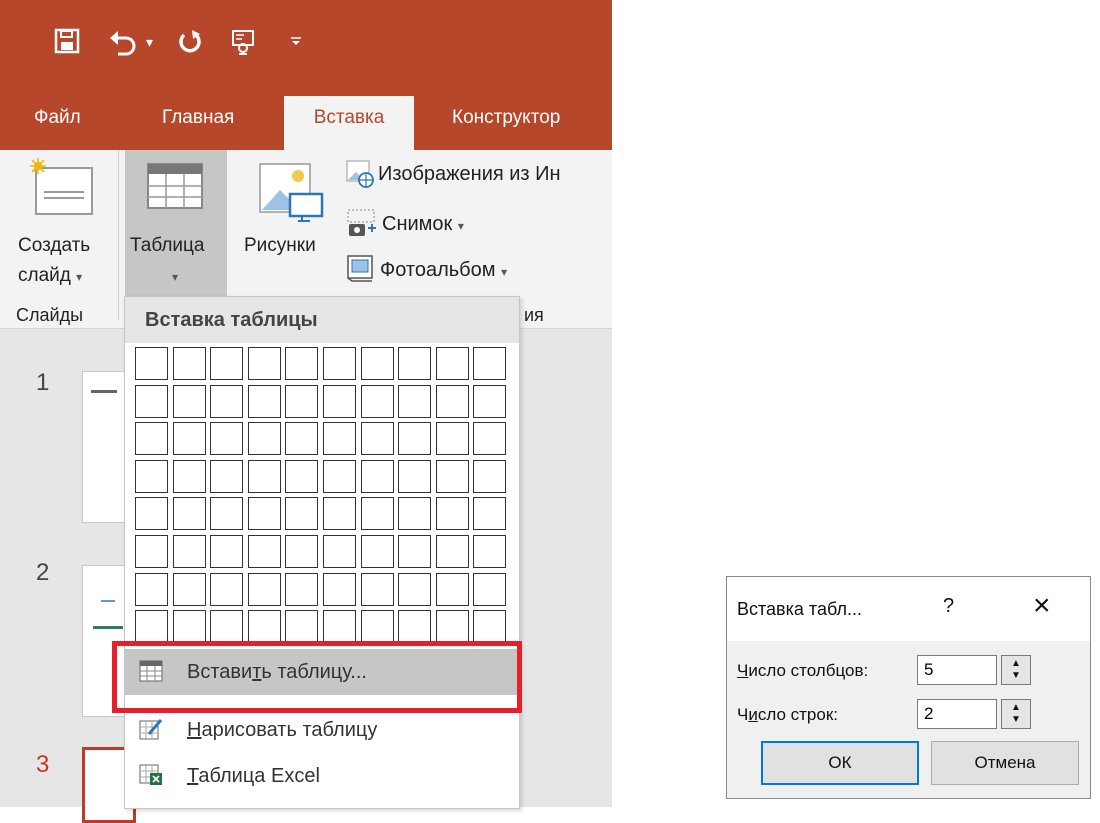 This screenshot has height=823, width=1100. I want to click on pictures-icon, so click(291, 191).